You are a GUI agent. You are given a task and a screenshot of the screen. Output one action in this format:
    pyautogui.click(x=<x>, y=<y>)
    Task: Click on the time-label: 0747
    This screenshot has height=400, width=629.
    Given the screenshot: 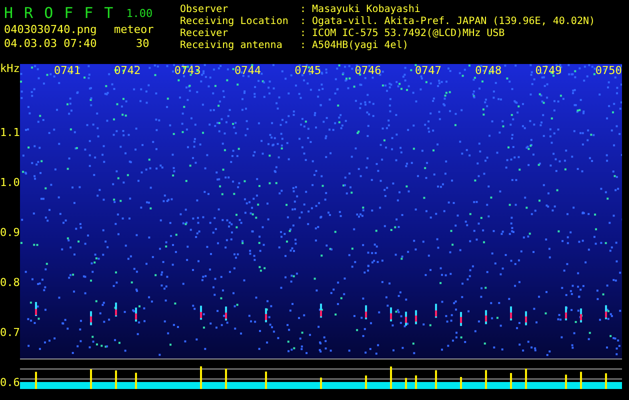 What is the action you would take?
    pyautogui.click(x=428, y=71)
    